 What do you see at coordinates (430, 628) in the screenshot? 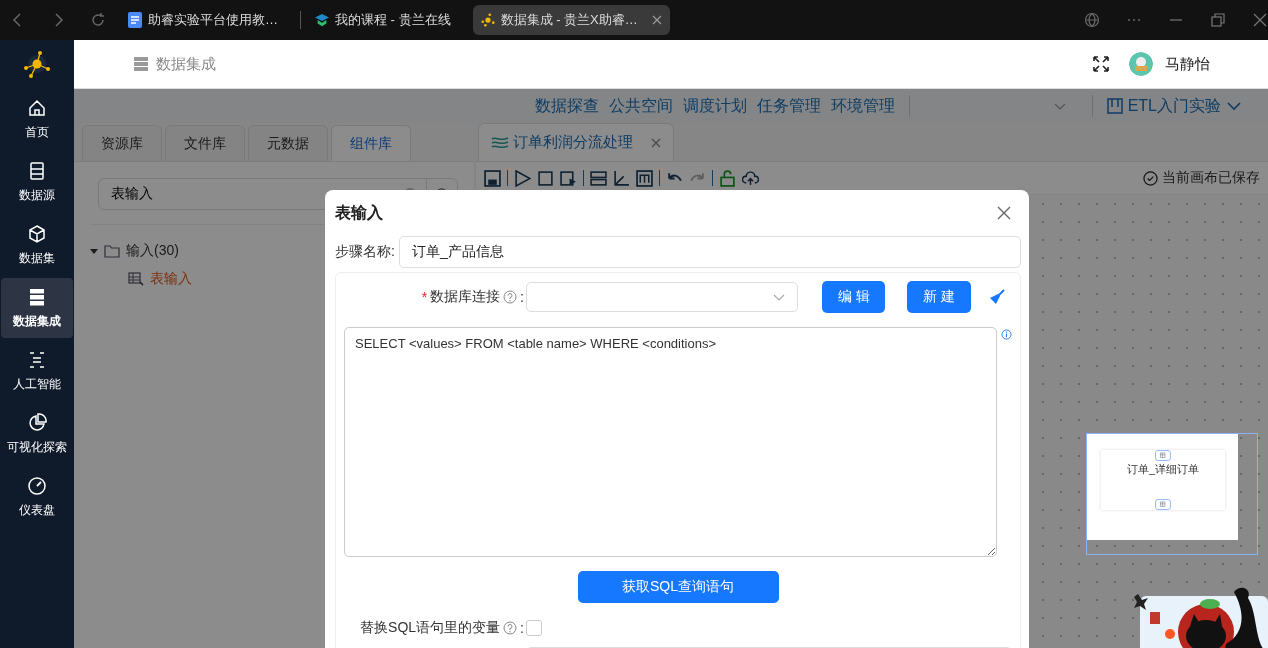
I see `field-label: 替换SQL语句里的变量` at bounding box center [430, 628].